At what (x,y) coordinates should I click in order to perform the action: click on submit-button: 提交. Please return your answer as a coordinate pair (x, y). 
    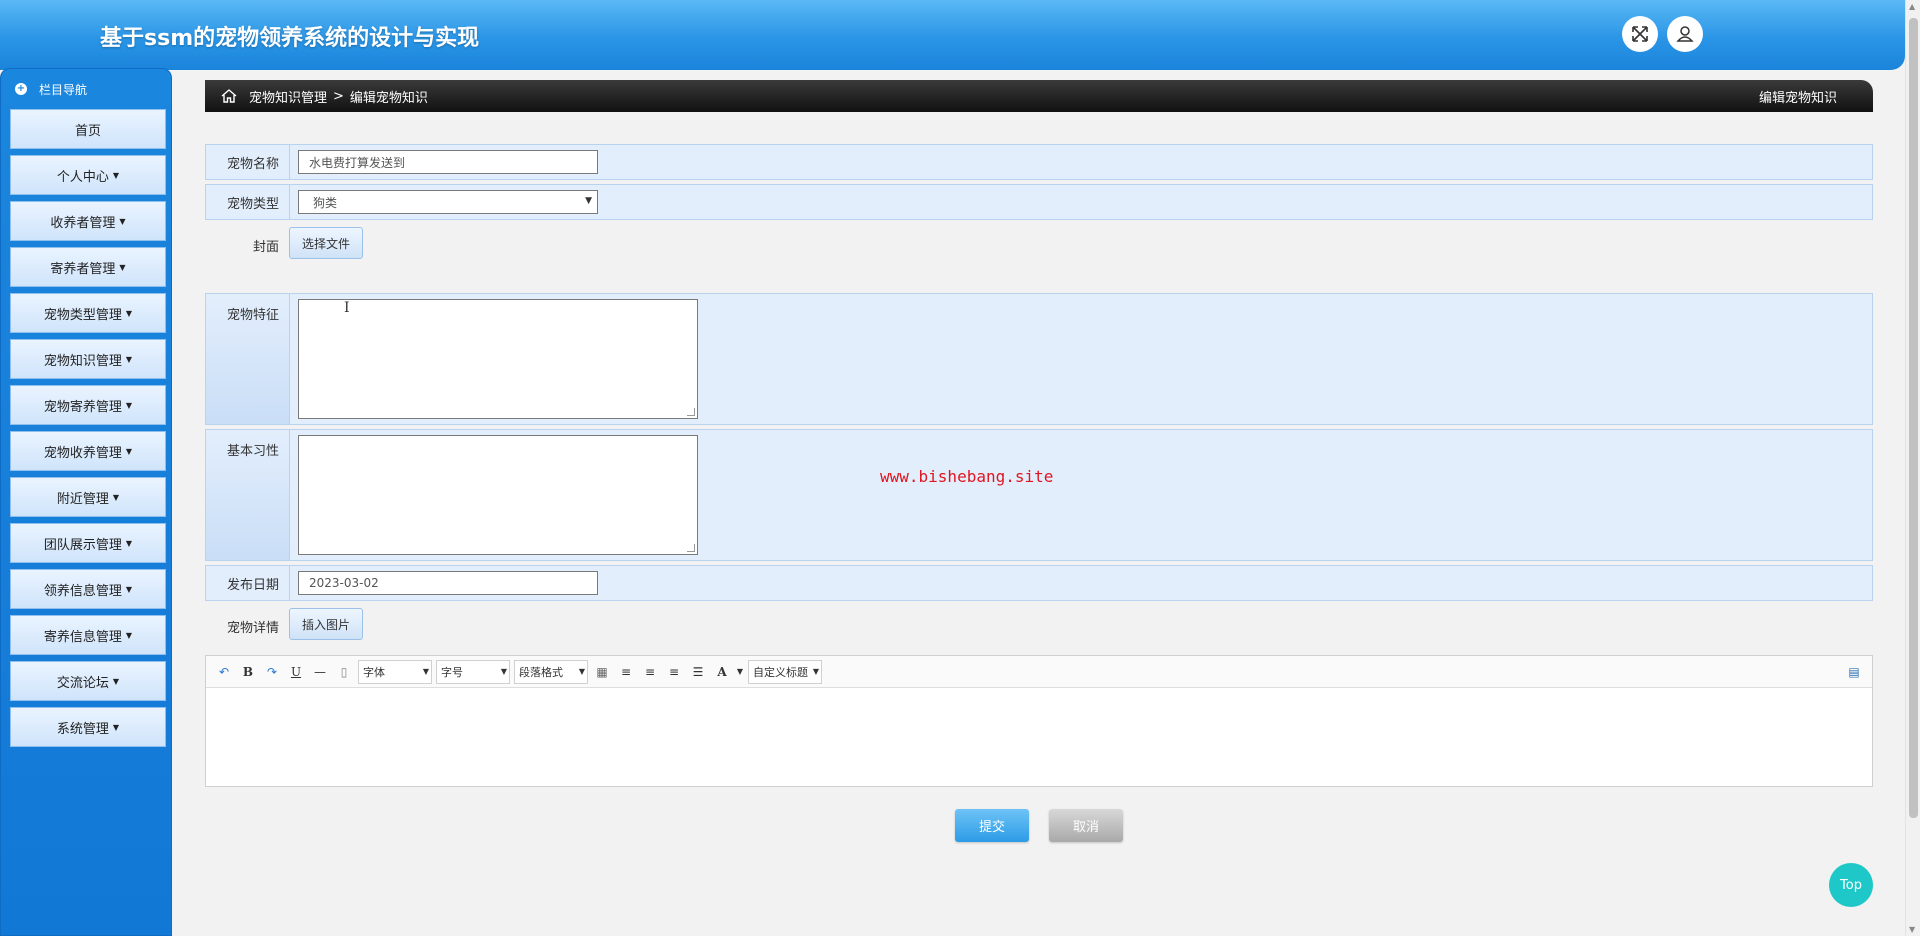
    Looking at the image, I should click on (992, 825).